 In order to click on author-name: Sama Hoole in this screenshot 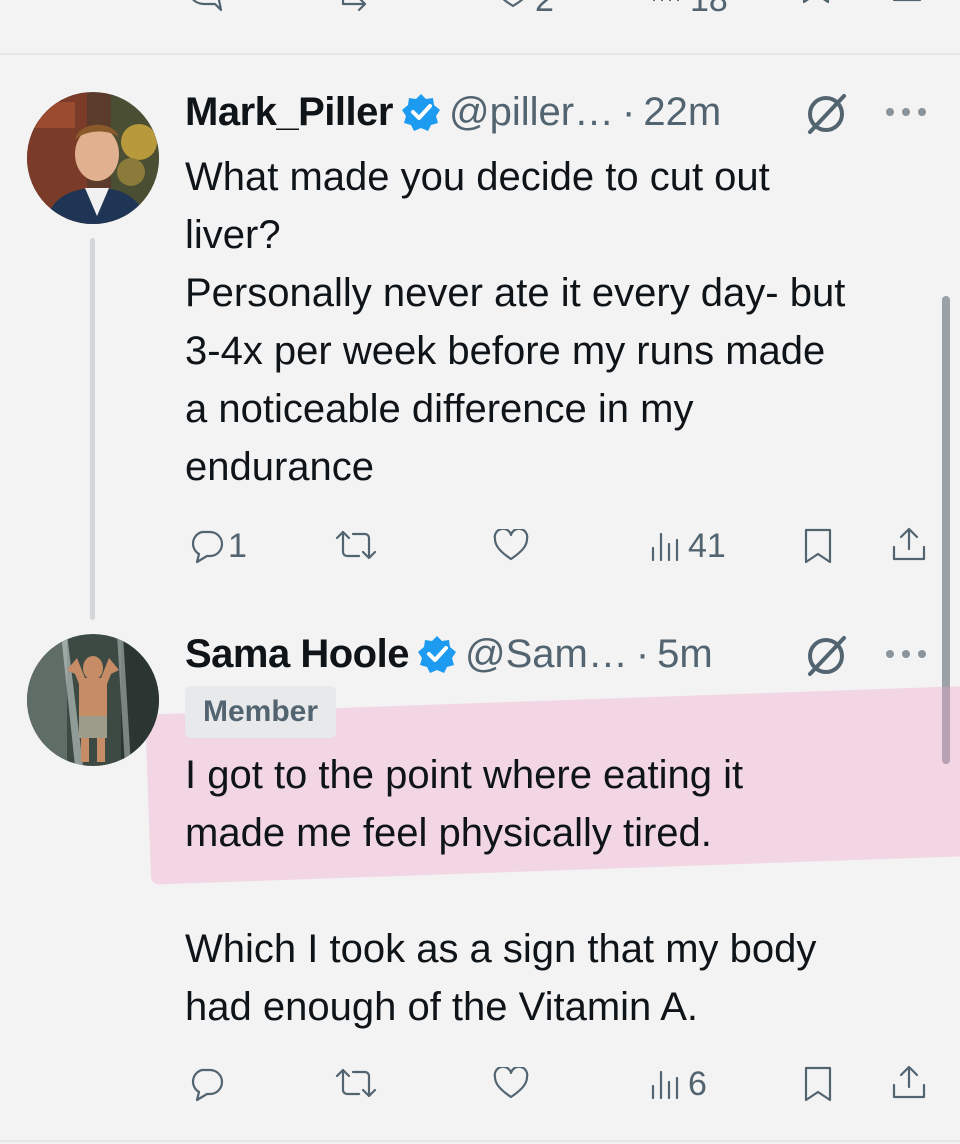, I will do `click(297, 654)`.